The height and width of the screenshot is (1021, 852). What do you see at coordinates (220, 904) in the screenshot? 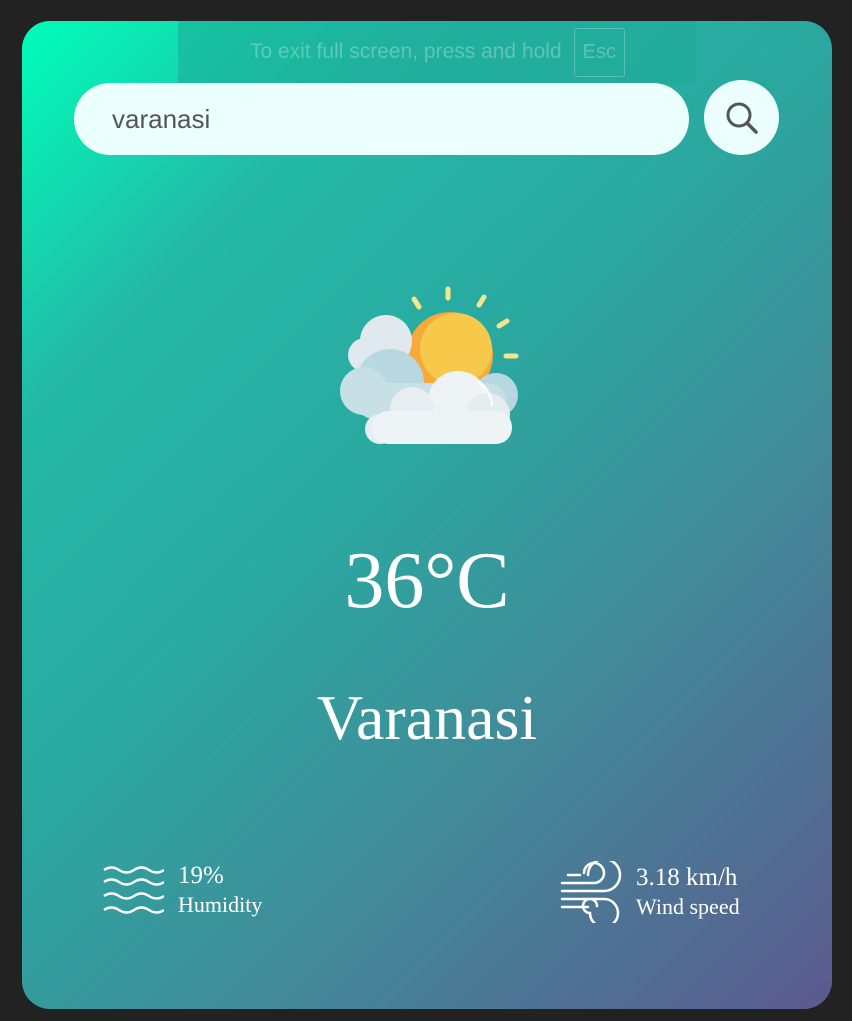
I see `humidity-label: Humidity` at bounding box center [220, 904].